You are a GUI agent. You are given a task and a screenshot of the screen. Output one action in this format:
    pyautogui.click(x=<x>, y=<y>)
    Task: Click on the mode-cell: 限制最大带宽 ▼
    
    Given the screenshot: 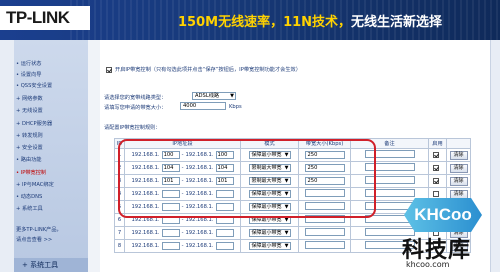 What is the action you would take?
    pyautogui.click(x=269, y=181)
    